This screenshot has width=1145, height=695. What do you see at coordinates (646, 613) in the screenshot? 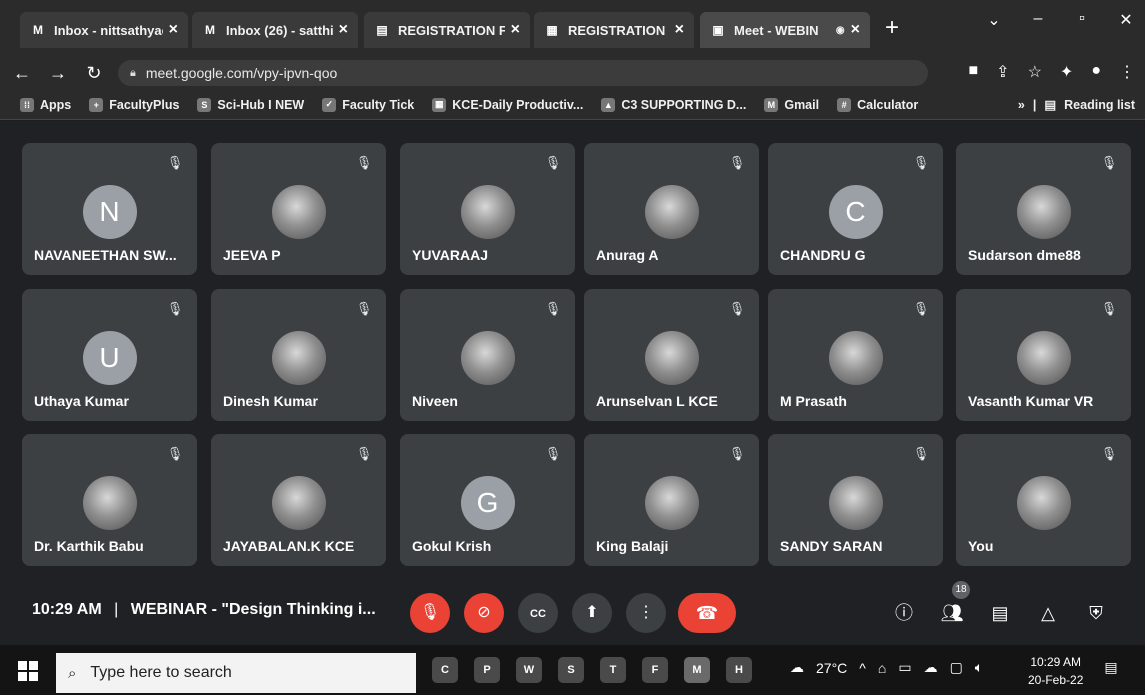
I see `more-options-button: ⋮` at bounding box center [646, 613].